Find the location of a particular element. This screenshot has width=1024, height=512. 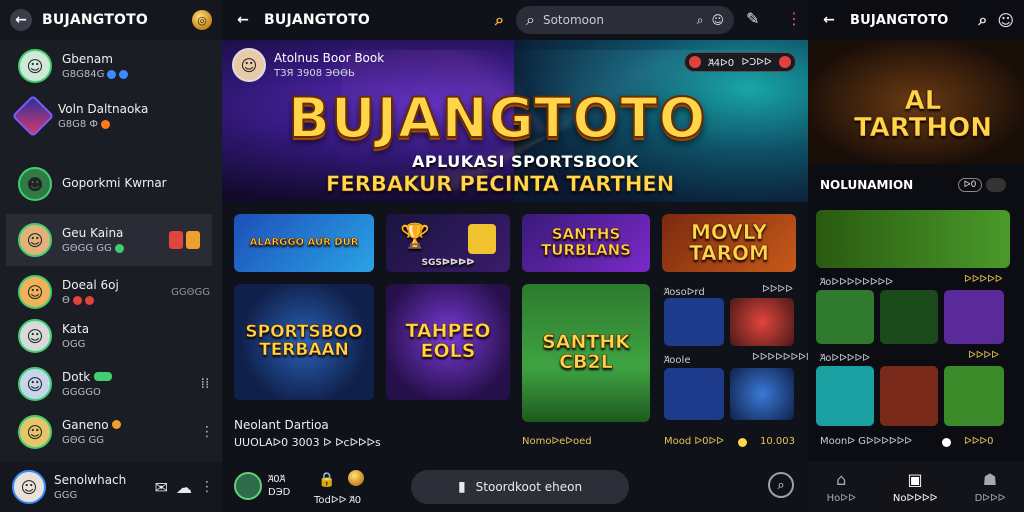

coin-icon: ◎ is located at coordinates (202, 20).